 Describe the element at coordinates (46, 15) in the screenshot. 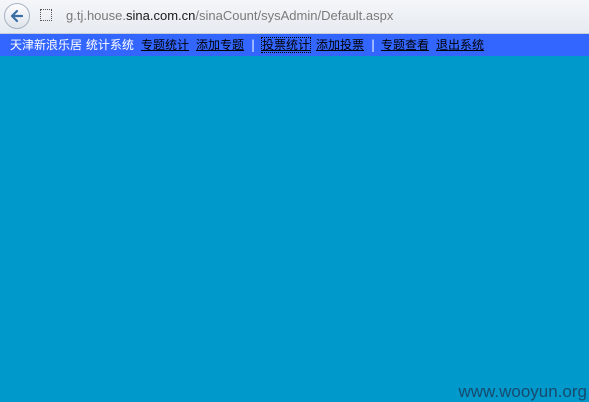

I see `page-icon` at that location.